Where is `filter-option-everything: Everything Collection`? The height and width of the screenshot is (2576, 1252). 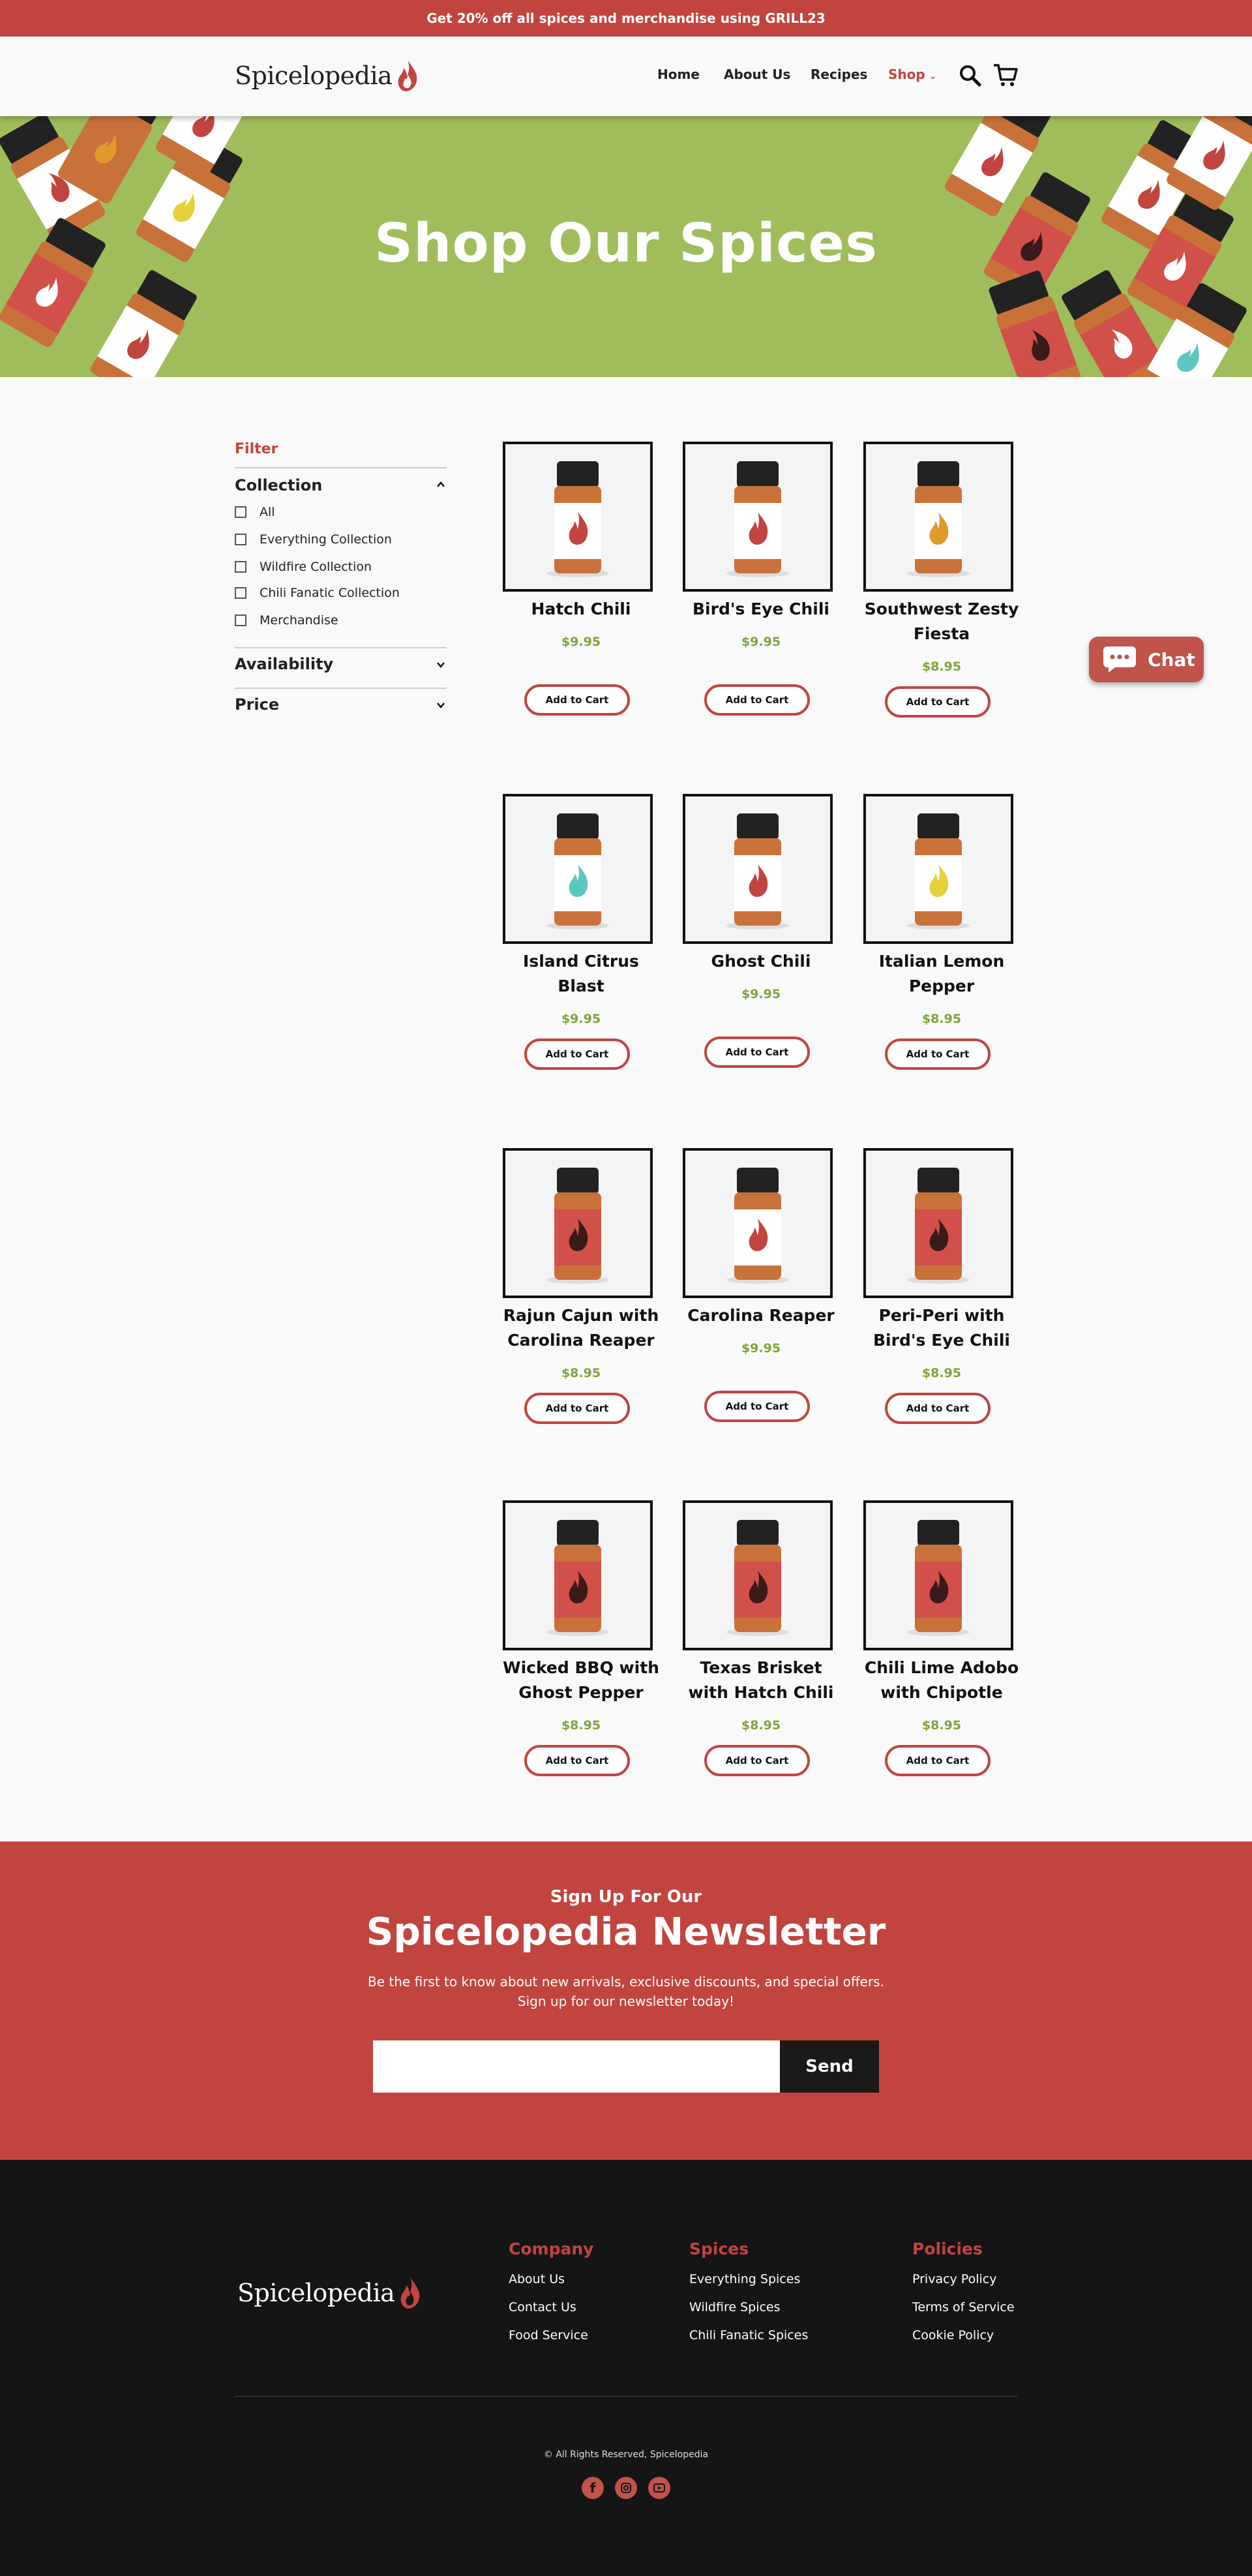 filter-option-everything: Everything Collection is located at coordinates (313, 539).